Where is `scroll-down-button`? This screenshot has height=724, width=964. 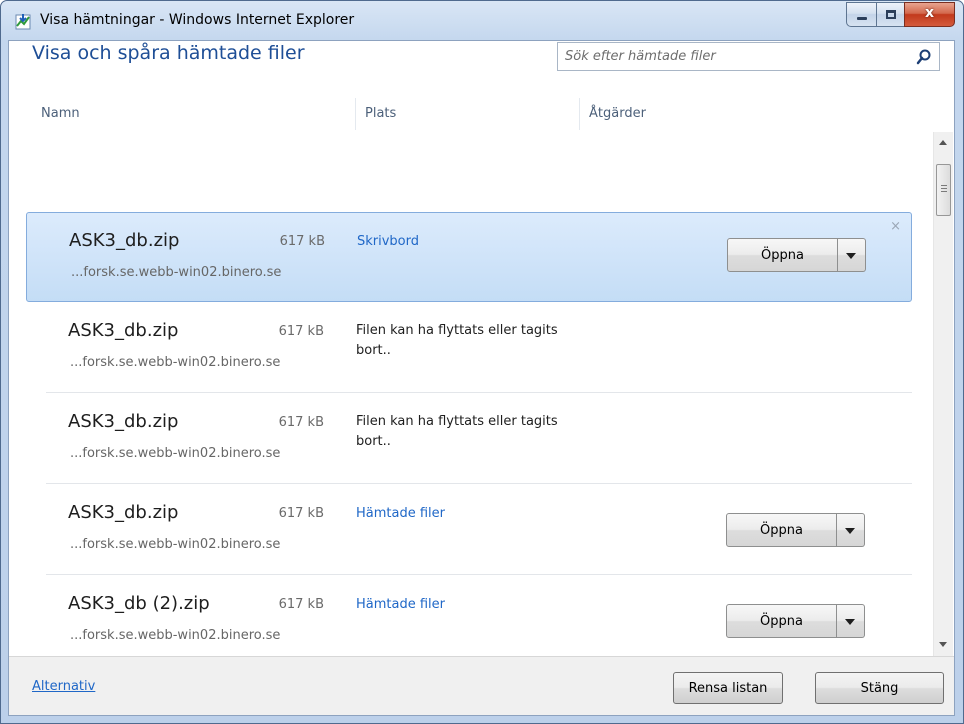
scroll-down-button is located at coordinates (943, 645).